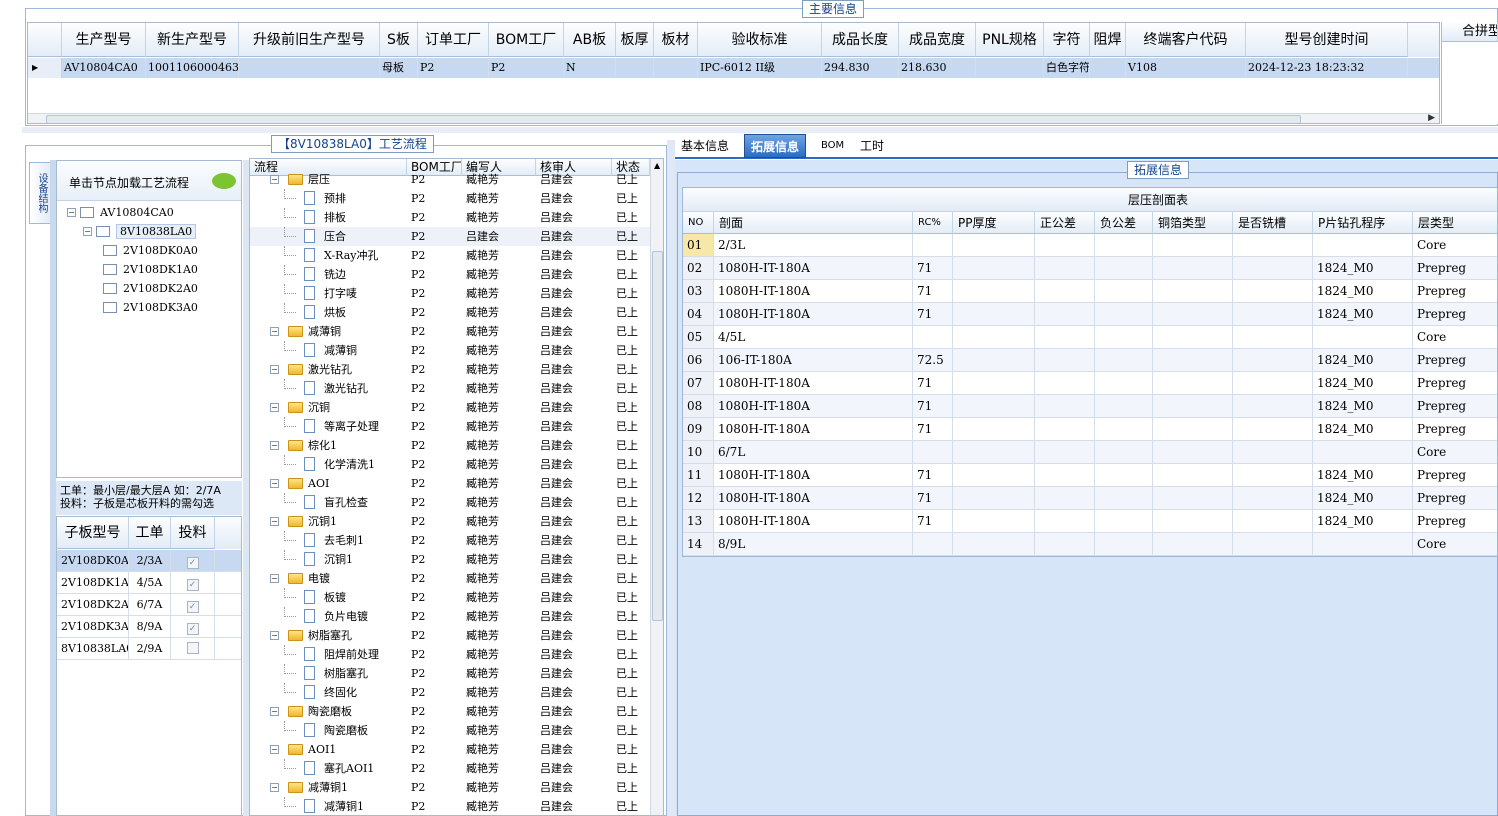 The image size is (1498, 816). What do you see at coordinates (357, 255) in the screenshot?
I see `flow-name-cell: X-Ray冲孔` at bounding box center [357, 255].